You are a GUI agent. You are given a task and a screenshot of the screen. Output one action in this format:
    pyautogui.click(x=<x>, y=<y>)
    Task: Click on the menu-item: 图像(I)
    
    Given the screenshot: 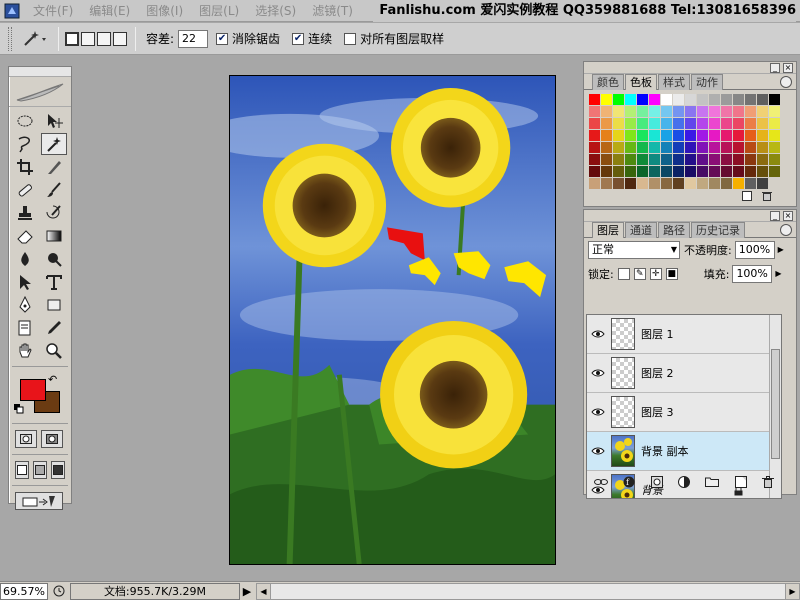 What is the action you would take?
    pyautogui.click(x=164, y=11)
    